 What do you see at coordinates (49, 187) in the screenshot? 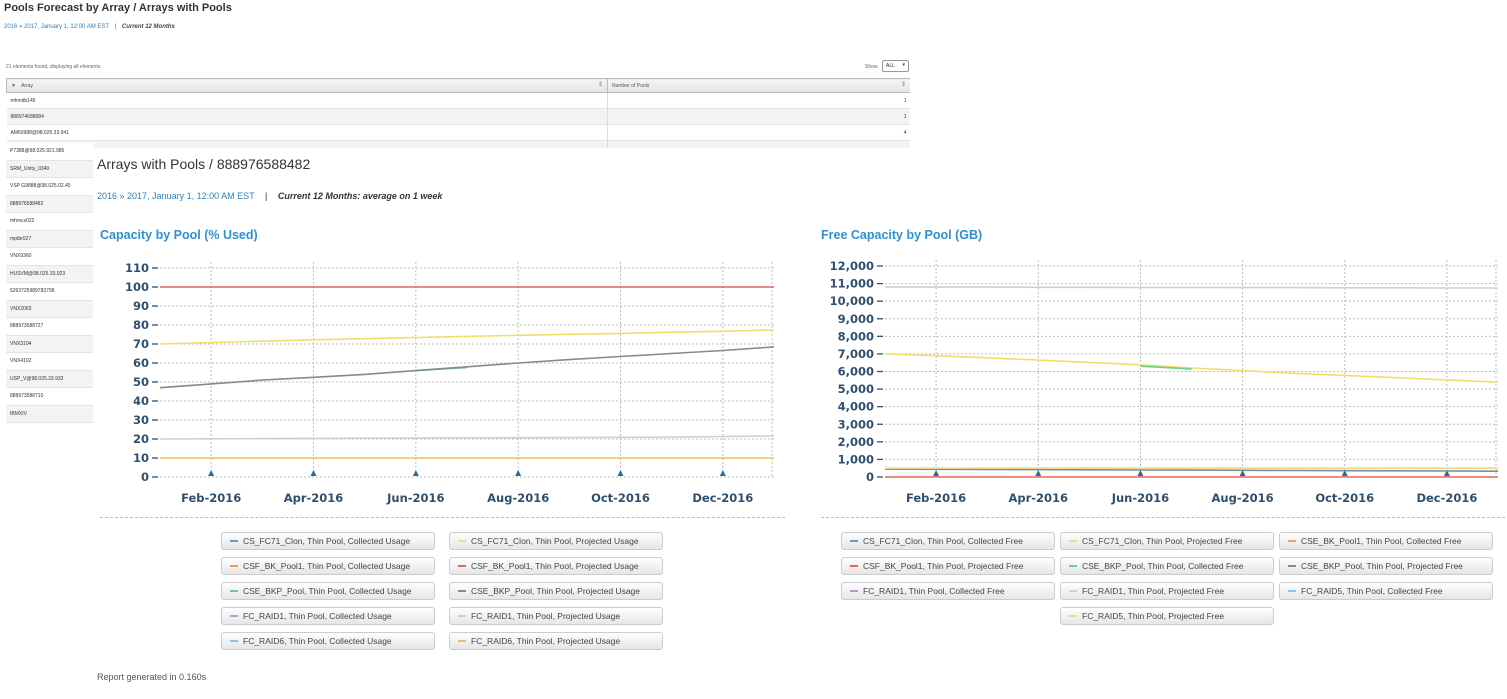
I see `array-list-item: VSP G9888@98.025.02.45` at bounding box center [49, 187].